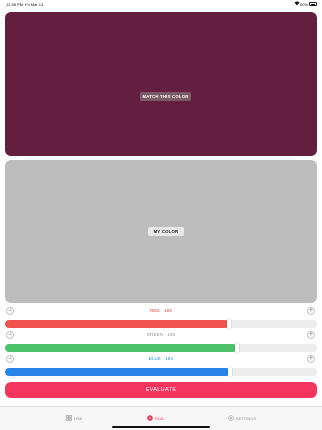 This screenshot has height=430, width=322. What do you see at coordinates (69, 418) in the screenshot?
I see `grid-icon` at bounding box center [69, 418].